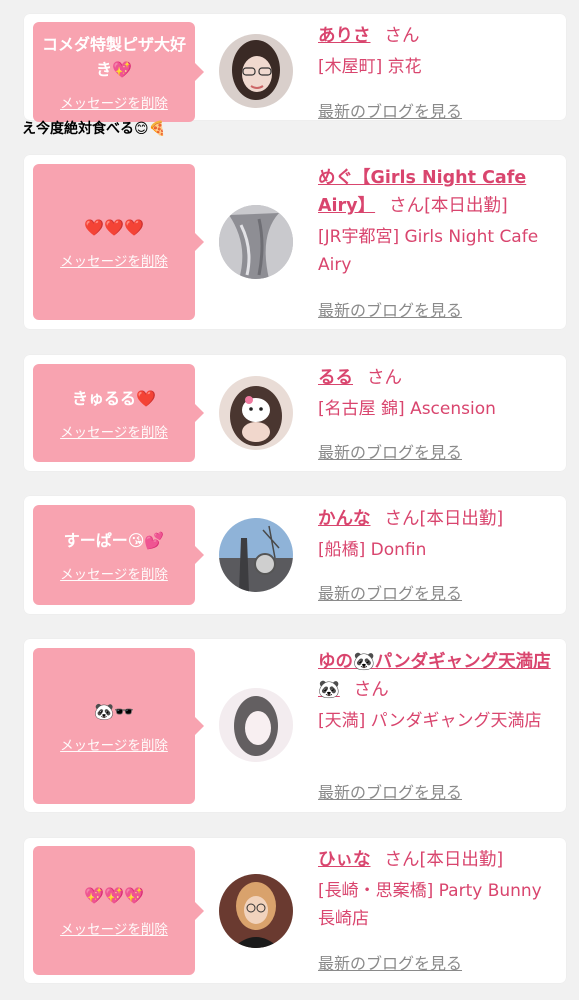  I want to click on message-text: コメダ特製ピザ大好き💖, so click(113, 57).